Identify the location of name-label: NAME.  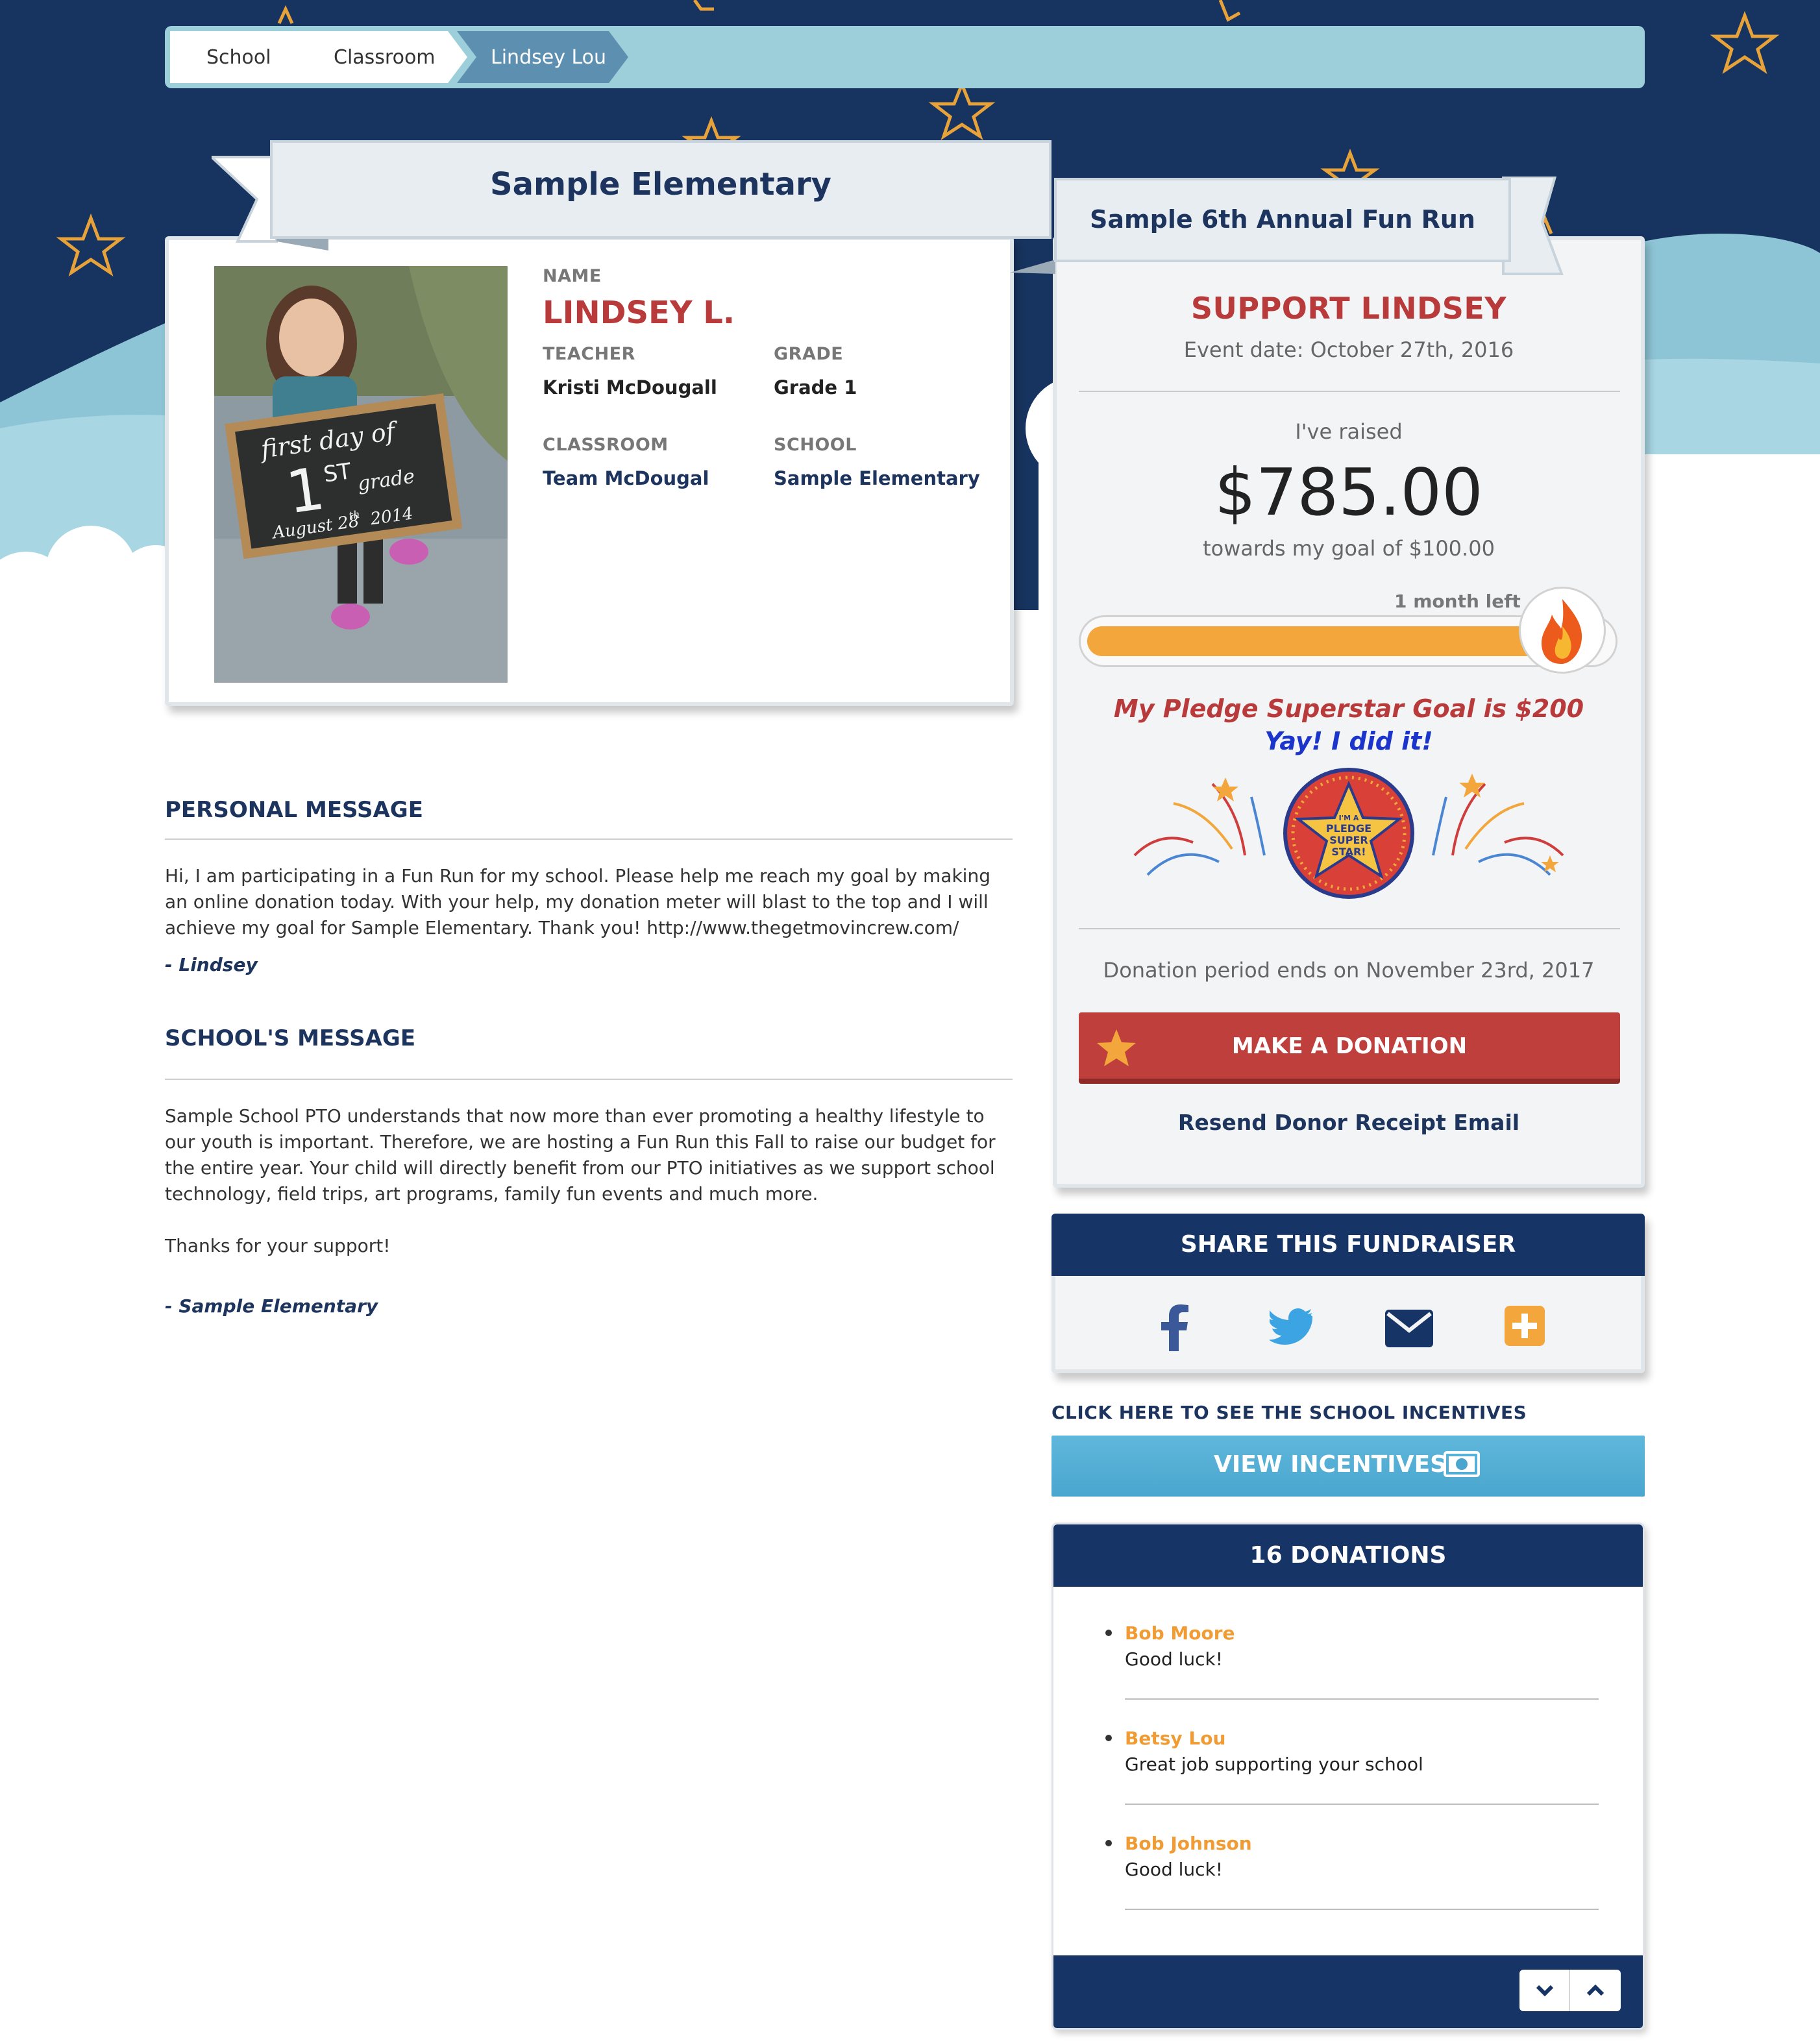
(573, 276).